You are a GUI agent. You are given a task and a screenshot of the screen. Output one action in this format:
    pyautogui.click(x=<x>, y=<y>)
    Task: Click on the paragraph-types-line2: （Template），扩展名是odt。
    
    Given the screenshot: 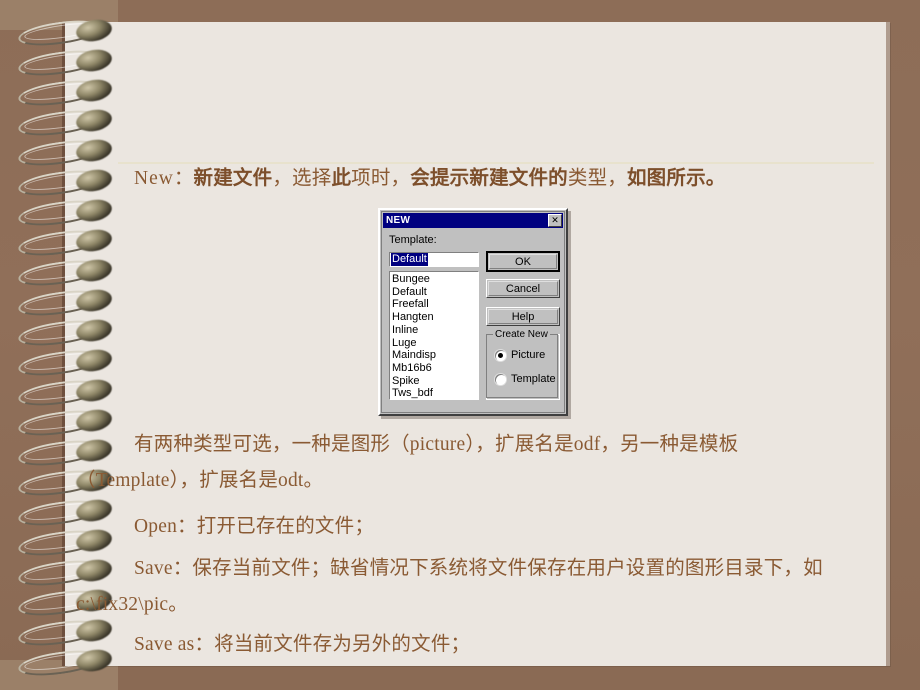 What is the action you would take?
    pyautogui.click(x=200, y=480)
    